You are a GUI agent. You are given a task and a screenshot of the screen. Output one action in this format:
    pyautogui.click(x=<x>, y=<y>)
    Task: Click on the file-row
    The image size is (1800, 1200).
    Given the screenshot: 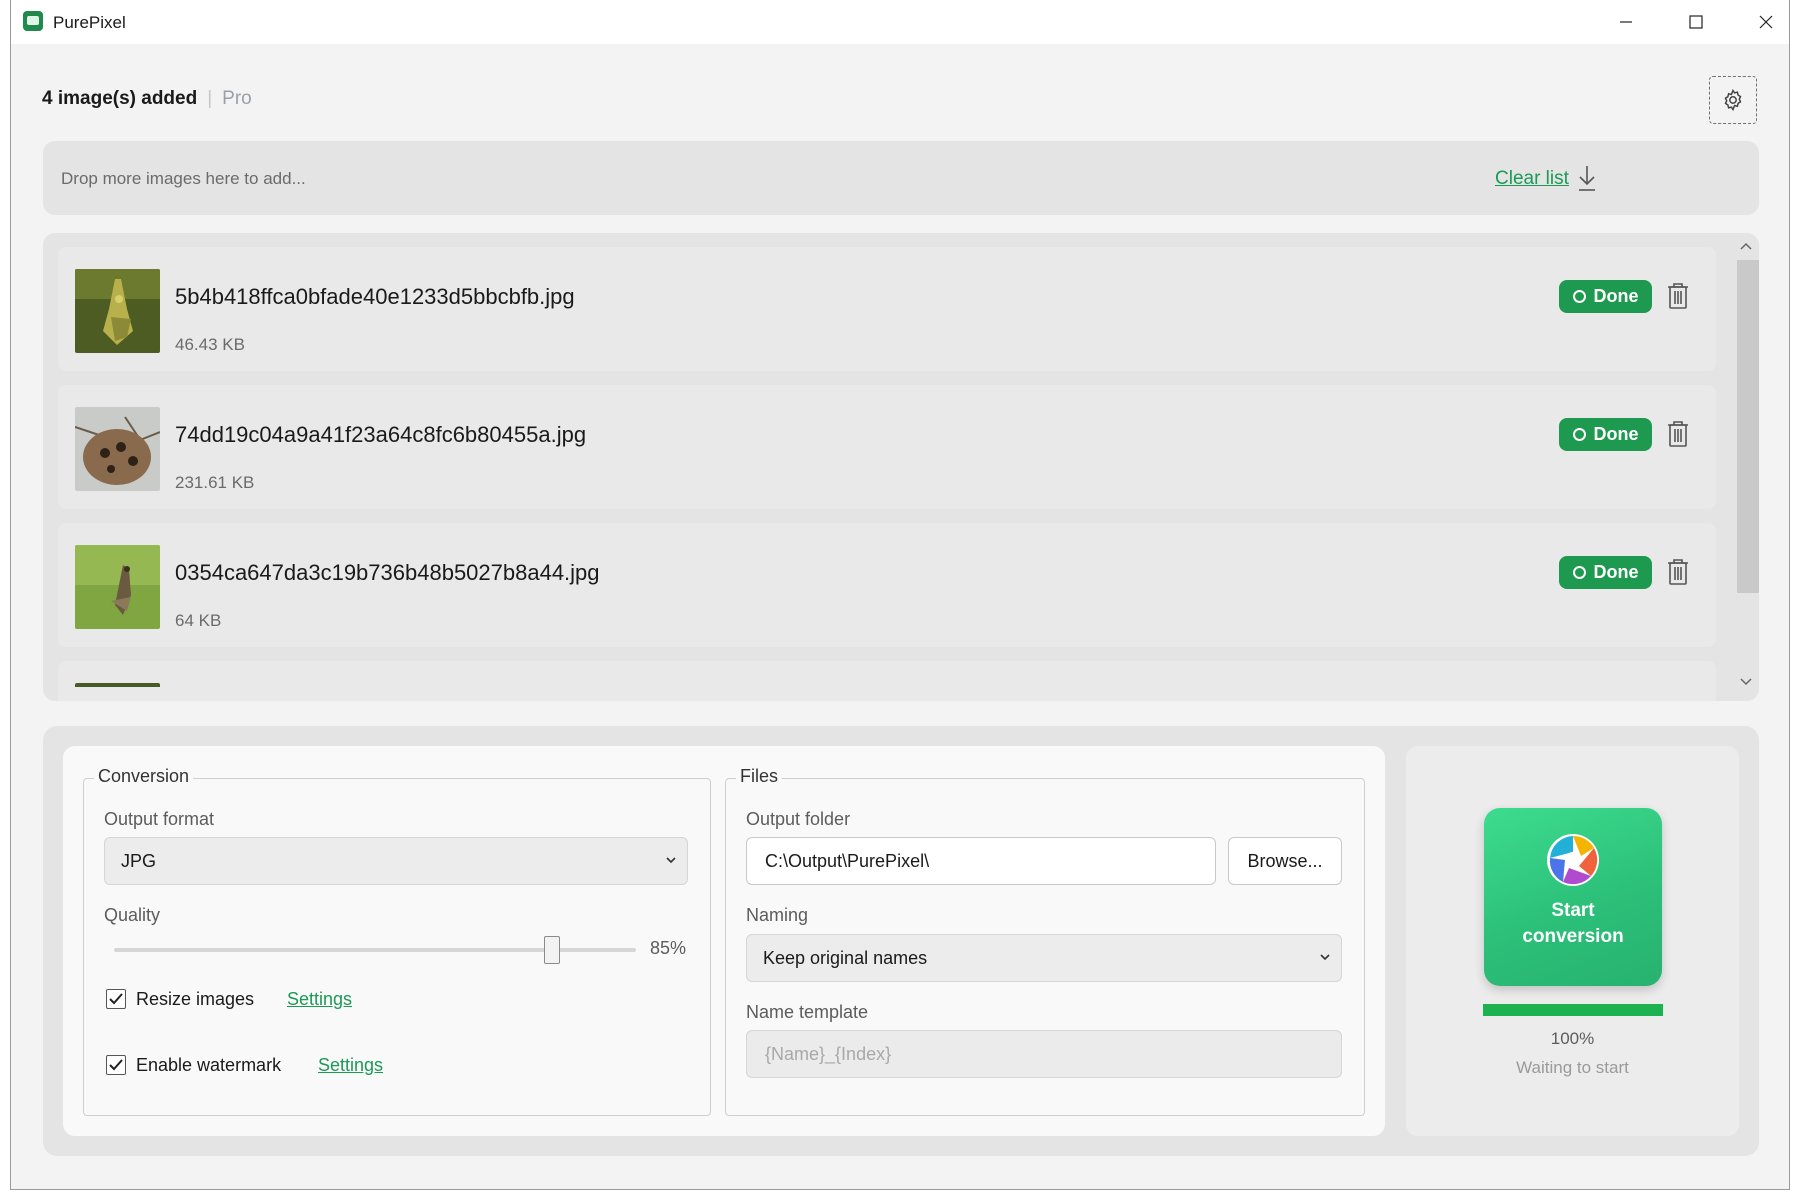 What is the action you would take?
    pyautogui.click(x=887, y=681)
    